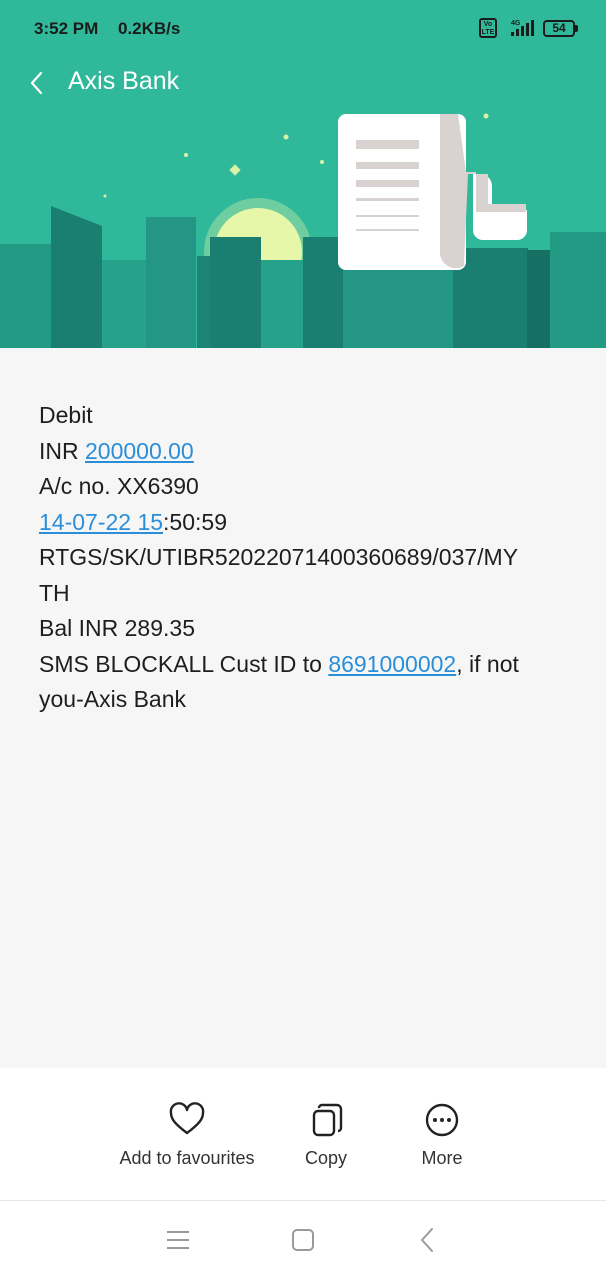 The image size is (606, 1281). What do you see at coordinates (101, 522) in the screenshot?
I see `date-link: 14-07-22 15` at bounding box center [101, 522].